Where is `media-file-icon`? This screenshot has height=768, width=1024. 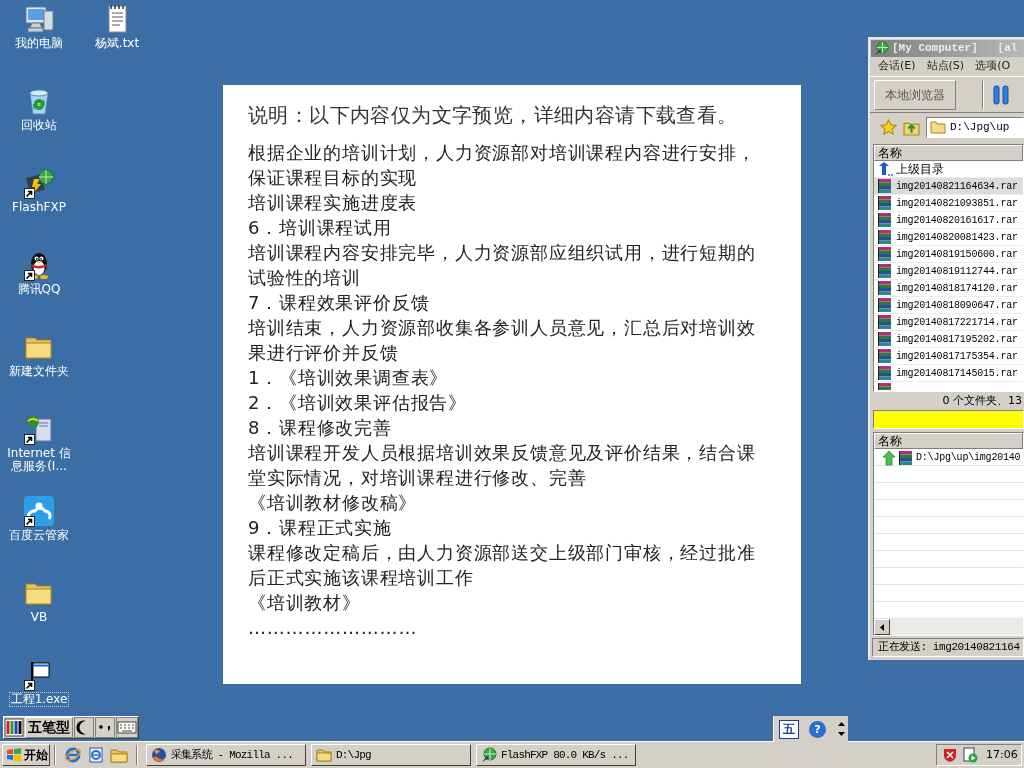 media-file-icon is located at coordinates (970, 755).